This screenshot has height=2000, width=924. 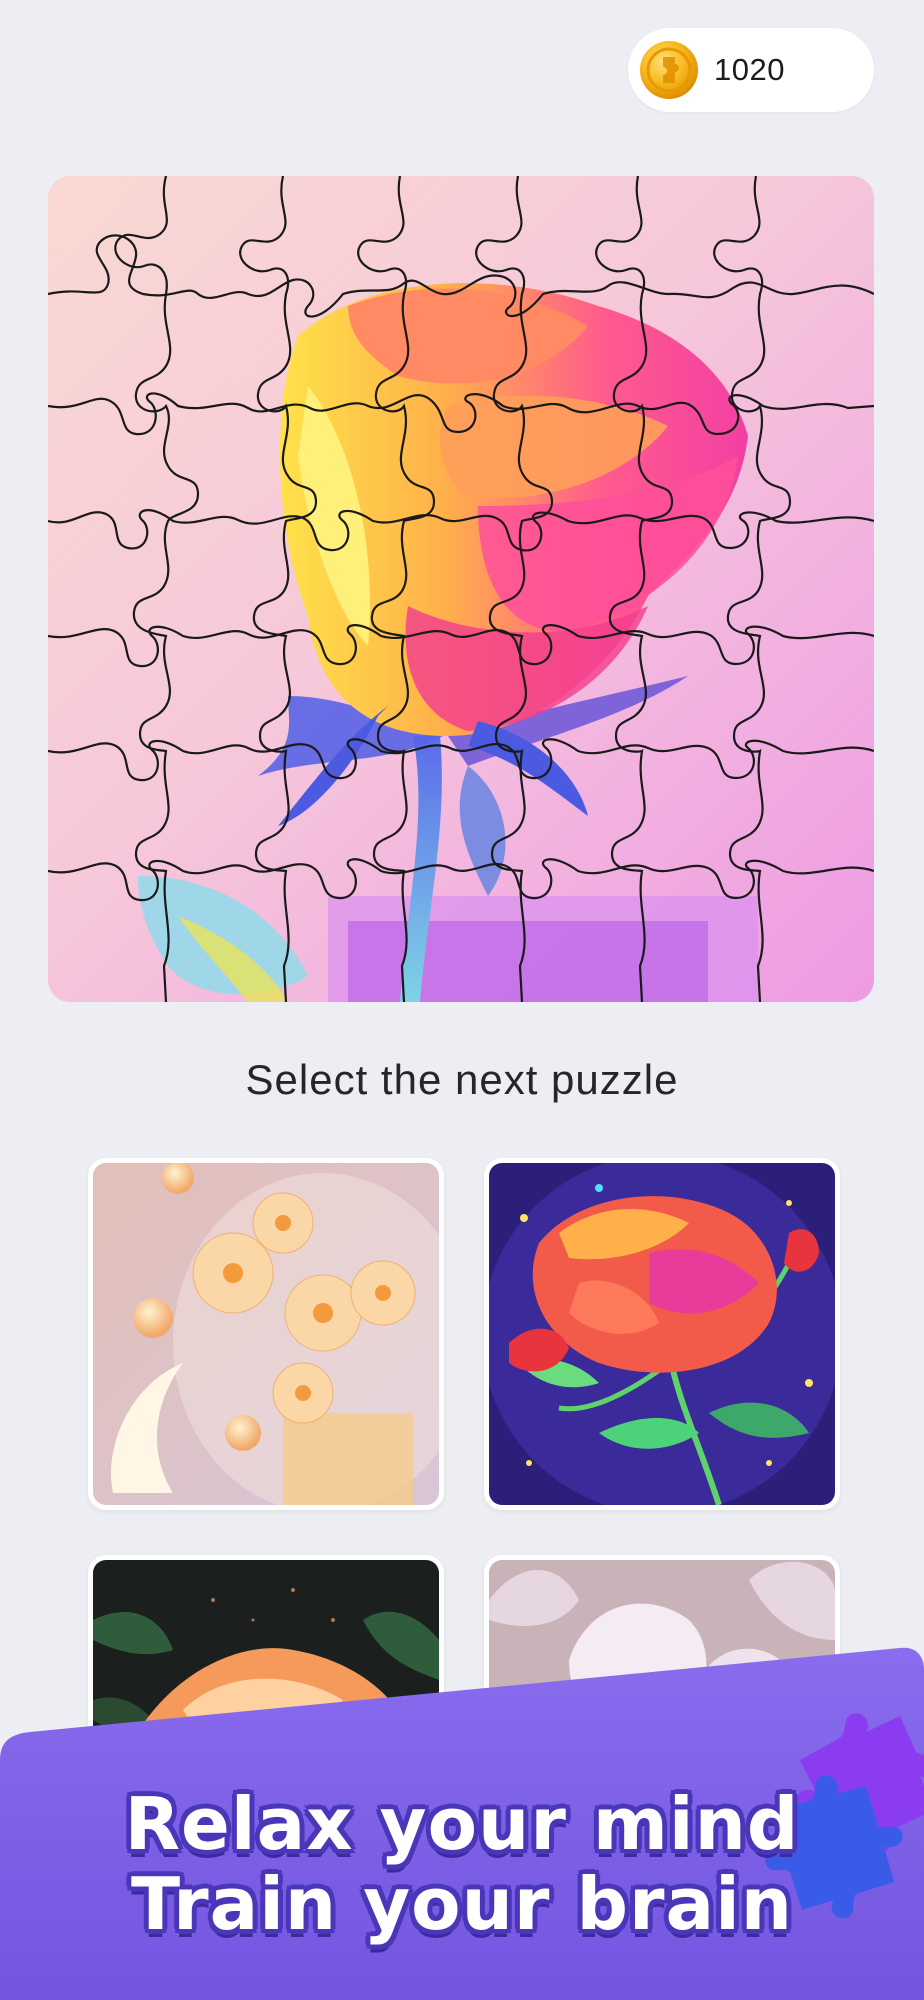 I want to click on coin-icon, so click(x=669, y=70).